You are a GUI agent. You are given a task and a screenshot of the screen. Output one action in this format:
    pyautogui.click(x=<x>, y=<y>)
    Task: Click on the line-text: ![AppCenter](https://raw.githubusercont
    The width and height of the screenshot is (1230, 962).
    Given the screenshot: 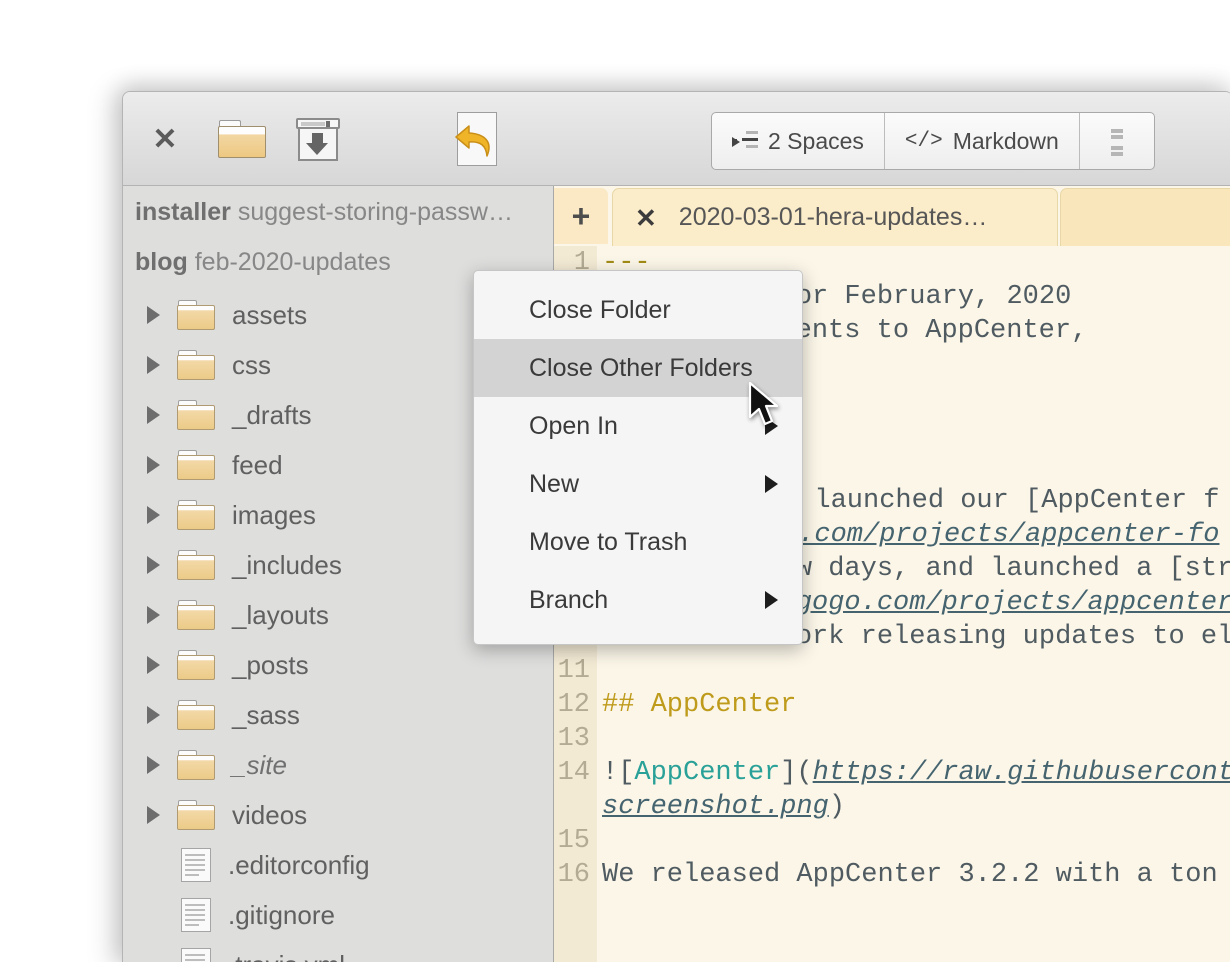 What is the action you would take?
    pyautogui.click(x=913, y=773)
    